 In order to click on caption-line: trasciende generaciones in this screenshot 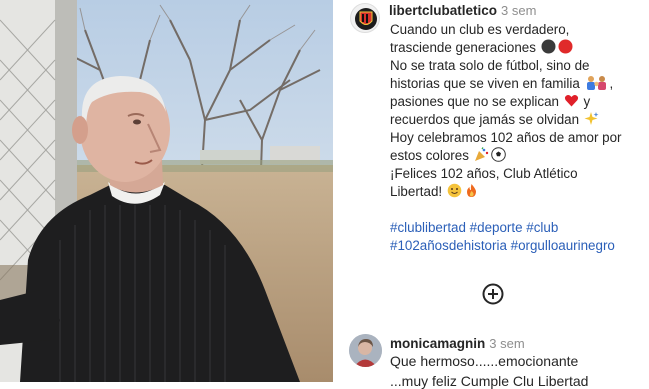, I will do `click(463, 47)`.